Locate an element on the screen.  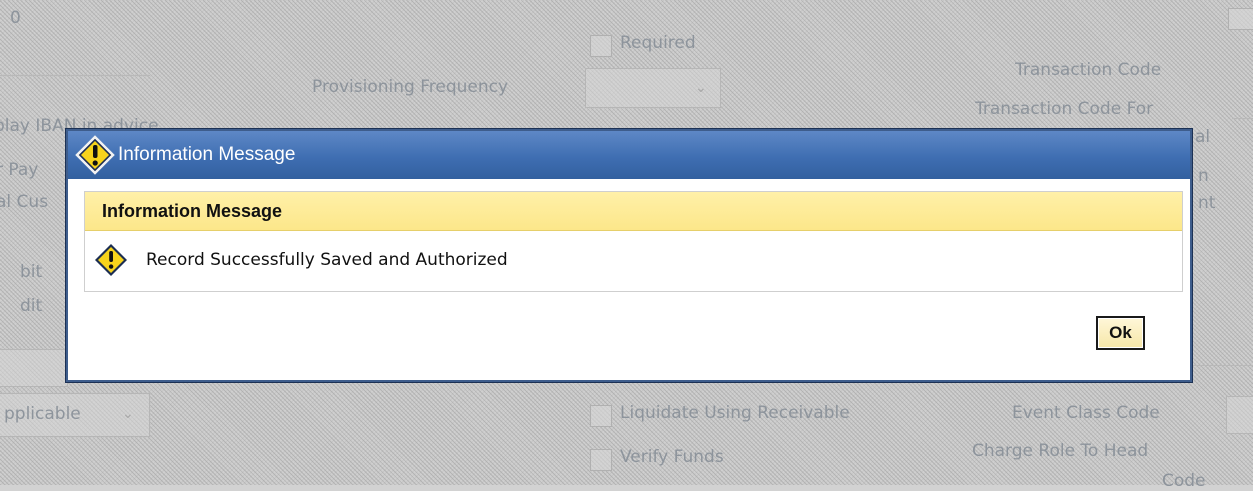
bg-right-fragment: nt is located at coordinates (1207, 203).